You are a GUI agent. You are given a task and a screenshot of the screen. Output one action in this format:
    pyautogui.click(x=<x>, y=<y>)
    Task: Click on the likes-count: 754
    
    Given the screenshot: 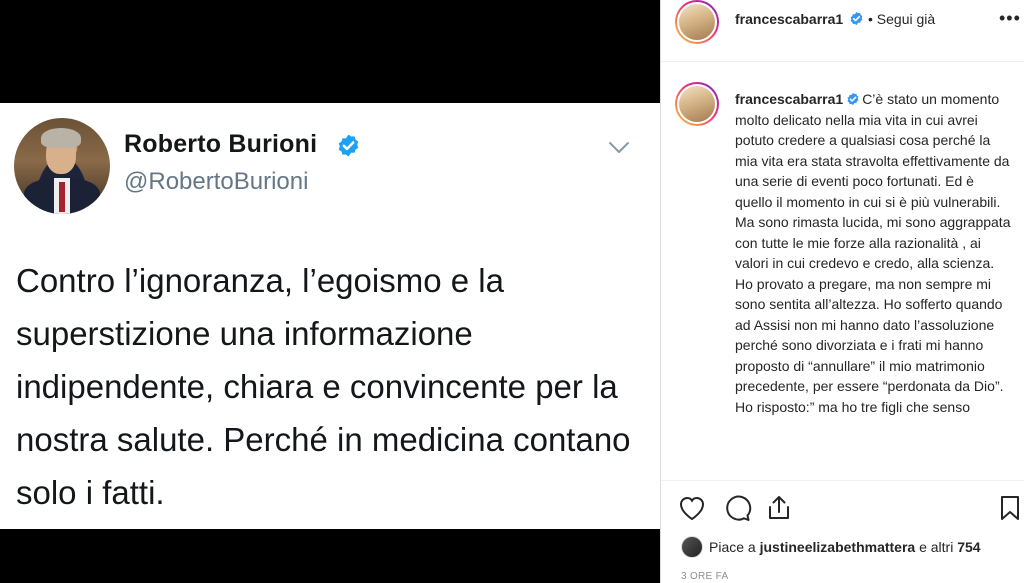 What is the action you would take?
    pyautogui.click(x=968, y=547)
    